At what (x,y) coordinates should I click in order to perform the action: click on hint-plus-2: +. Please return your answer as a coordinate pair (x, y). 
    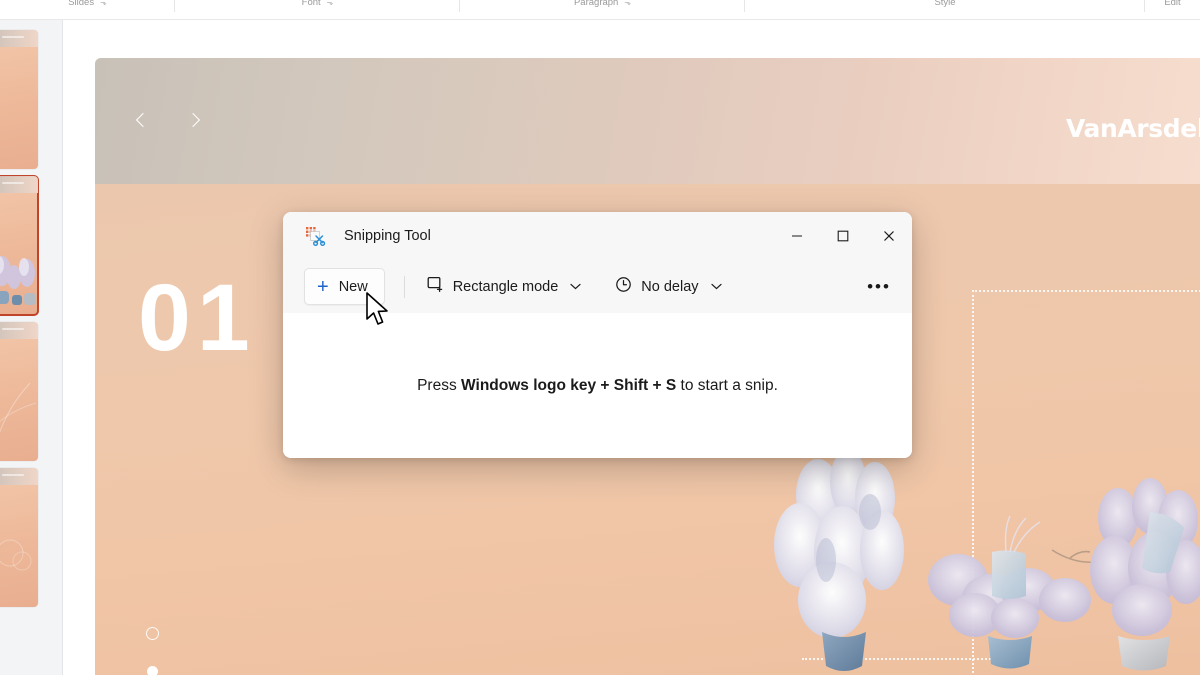
    Looking at the image, I should click on (657, 385).